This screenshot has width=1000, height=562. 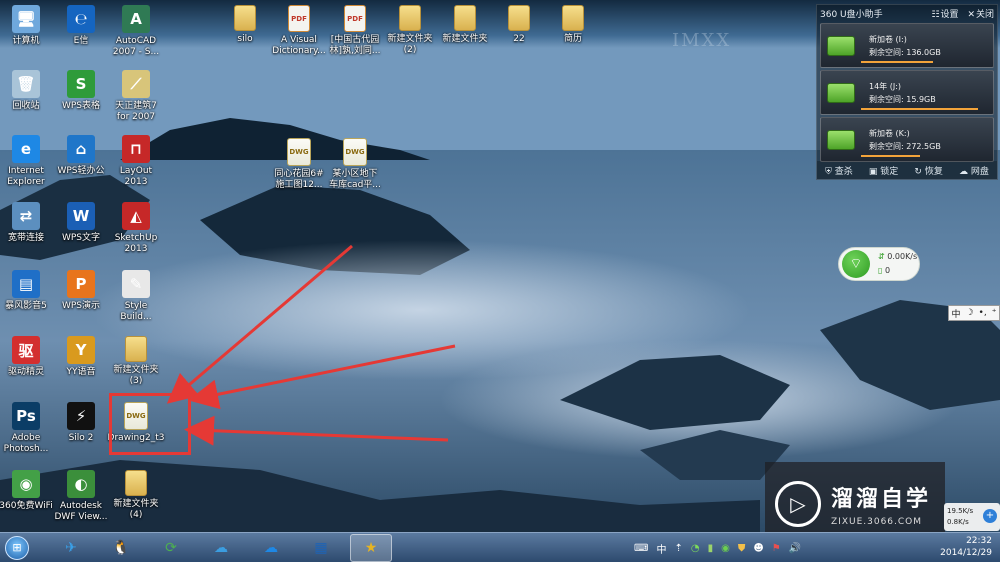 I want to click on tray-ime-label: 中, so click(x=661, y=548).